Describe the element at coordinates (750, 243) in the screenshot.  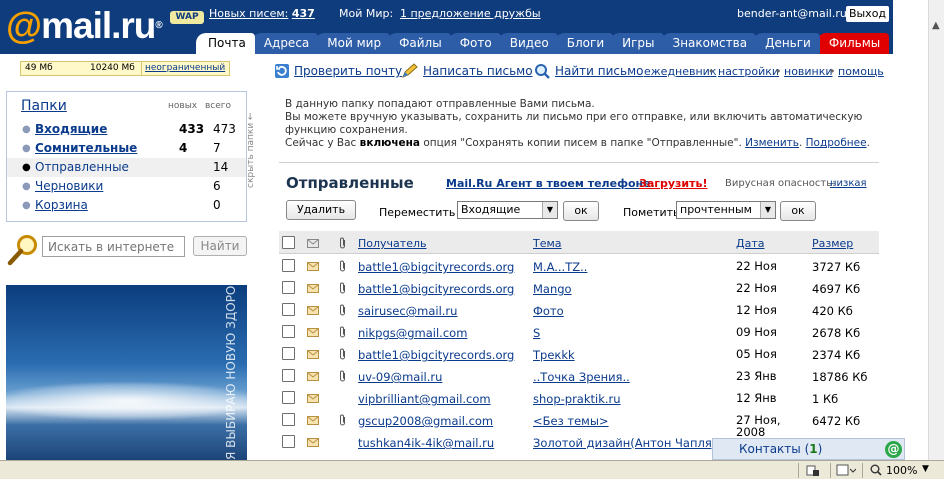
I see `col-date: Дата` at that location.